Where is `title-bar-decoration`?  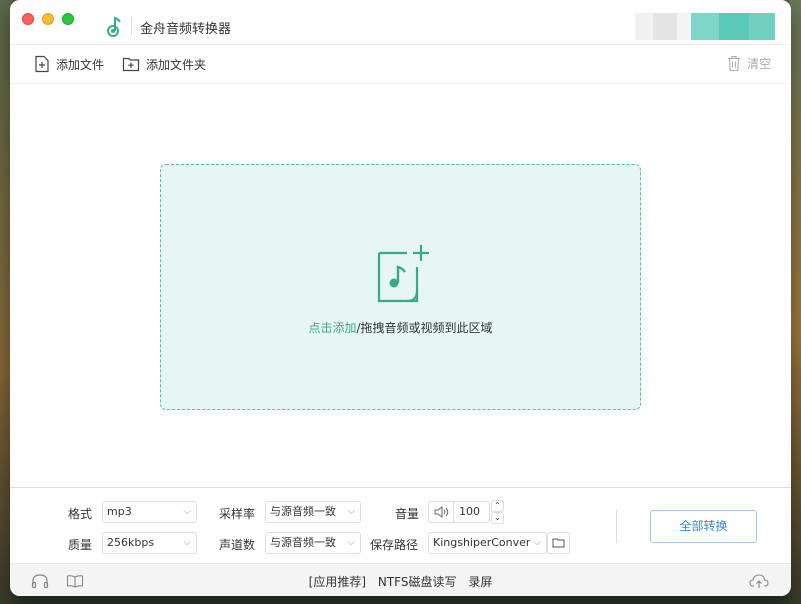 title-bar-decoration is located at coordinates (705, 26).